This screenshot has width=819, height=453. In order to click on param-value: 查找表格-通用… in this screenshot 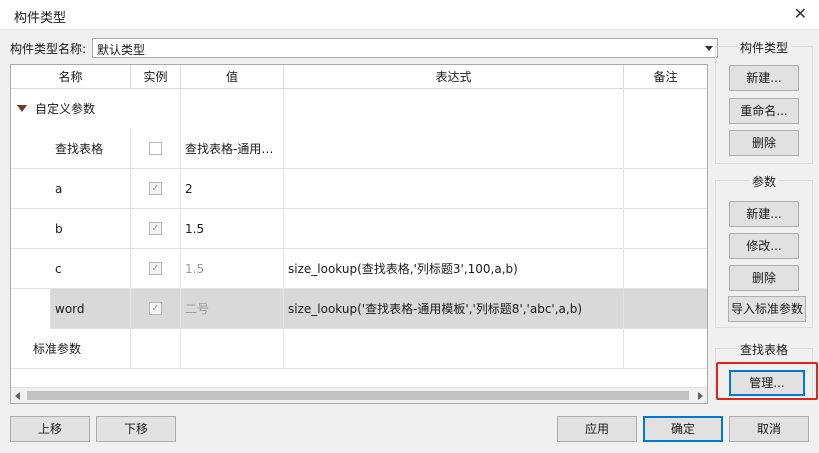, I will do `click(232, 149)`.